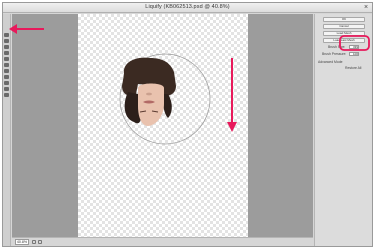 The width and height of the screenshot is (375, 249). Describe the element at coordinates (149, 91) in the screenshot. I see `face-image` at that location.